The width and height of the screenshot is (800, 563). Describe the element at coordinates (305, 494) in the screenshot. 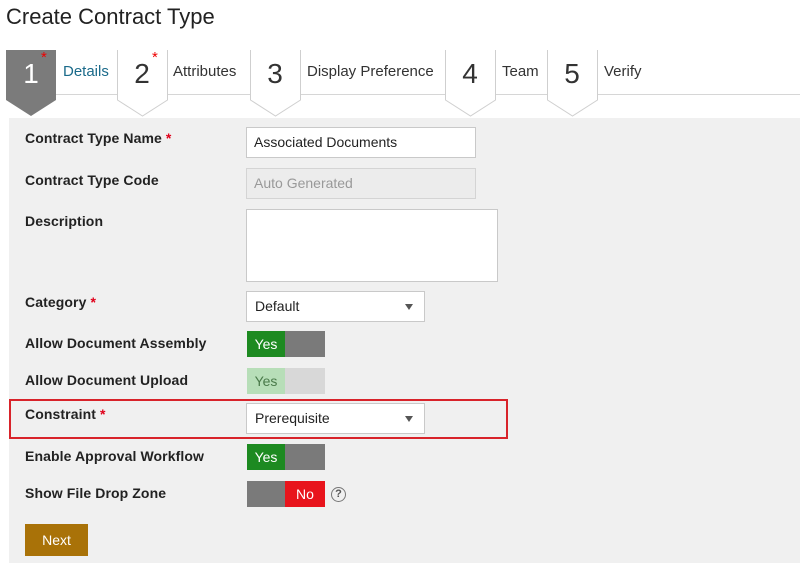

I see `toggle-no: No` at that location.